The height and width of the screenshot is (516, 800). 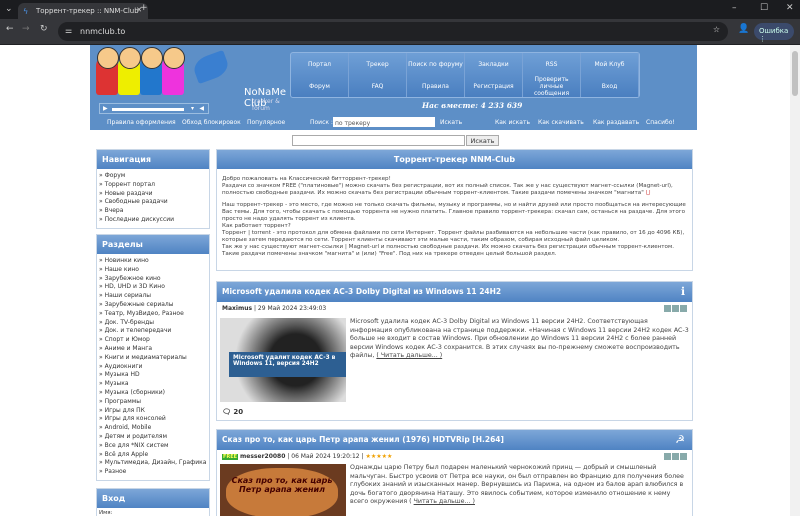 What do you see at coordinates (237, 308) in the screenshot?
I see `news-author: Maximus` at bounding box center [237, 308].